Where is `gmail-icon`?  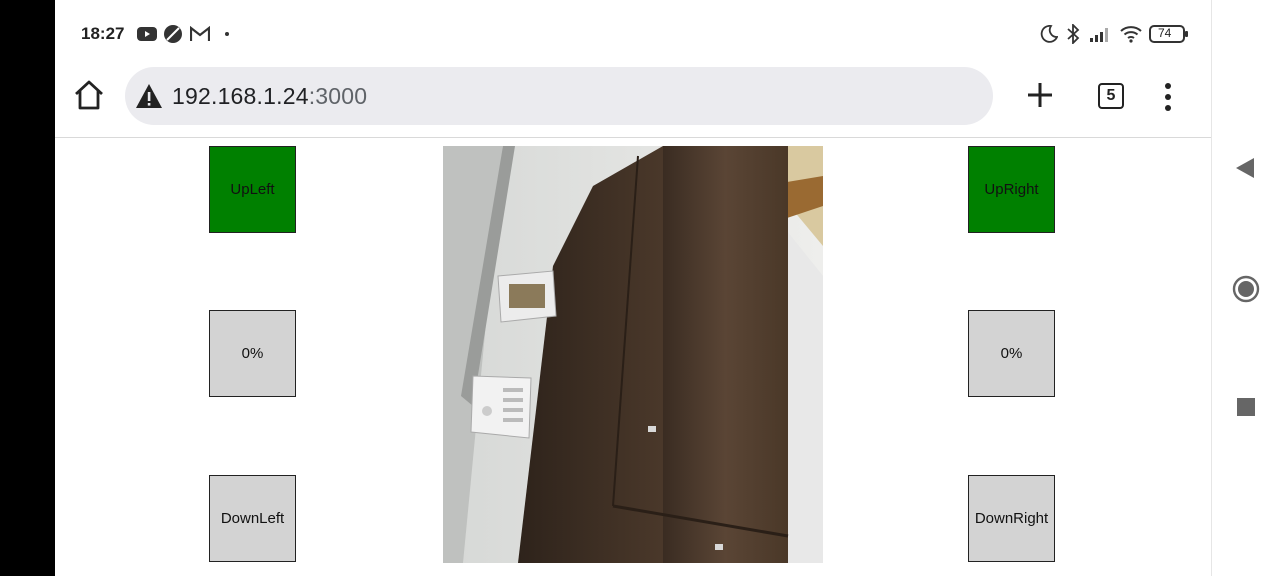
gmail-icon is located at coordinates (200, 34).